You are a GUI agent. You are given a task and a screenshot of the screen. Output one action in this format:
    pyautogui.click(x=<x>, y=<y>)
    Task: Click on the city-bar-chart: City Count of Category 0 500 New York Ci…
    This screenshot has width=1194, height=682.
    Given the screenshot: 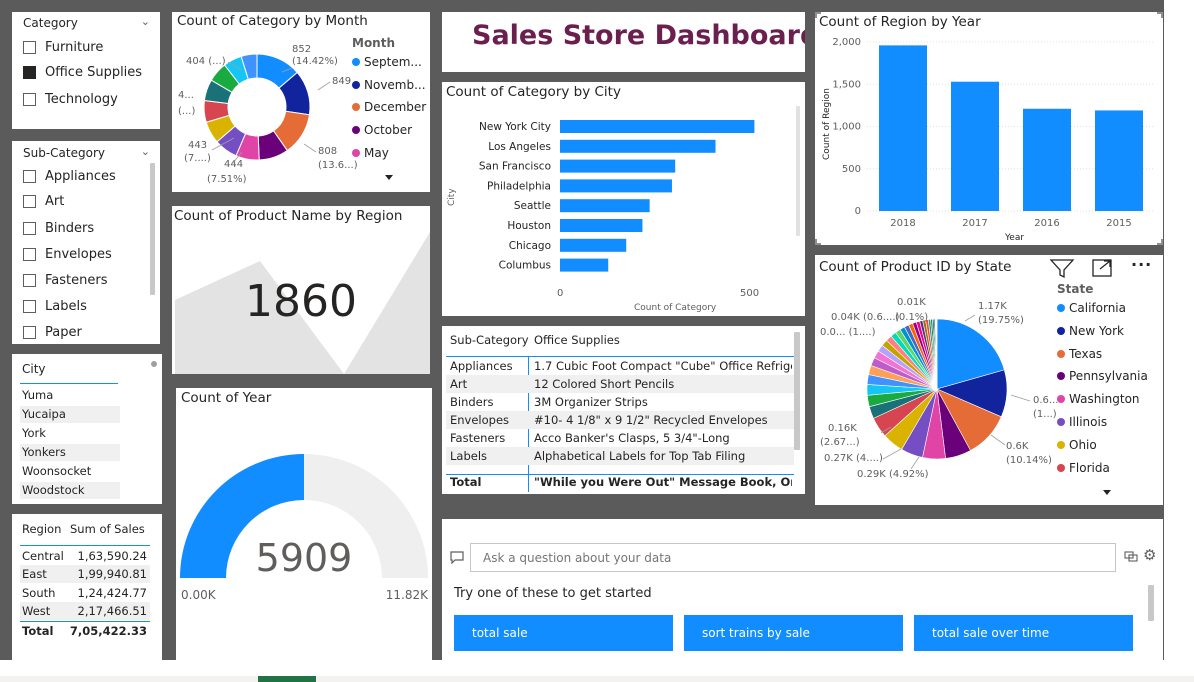 What is the action you would take?
    pyautogui.click(x=623, y=199)
    